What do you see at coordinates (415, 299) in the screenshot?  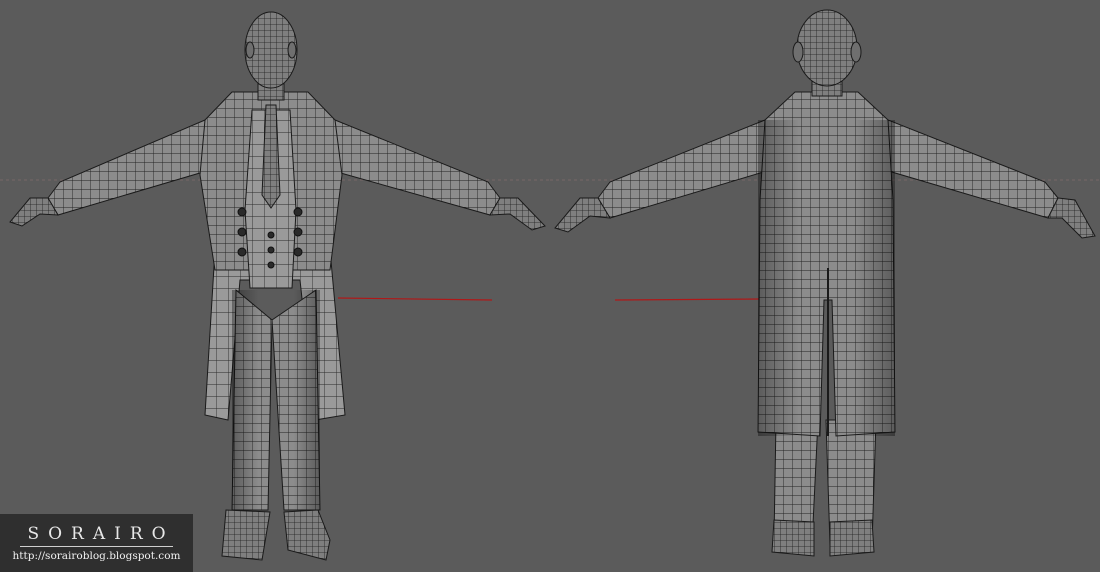 I see `axis-guide-front` at bounding box center [415, 299].